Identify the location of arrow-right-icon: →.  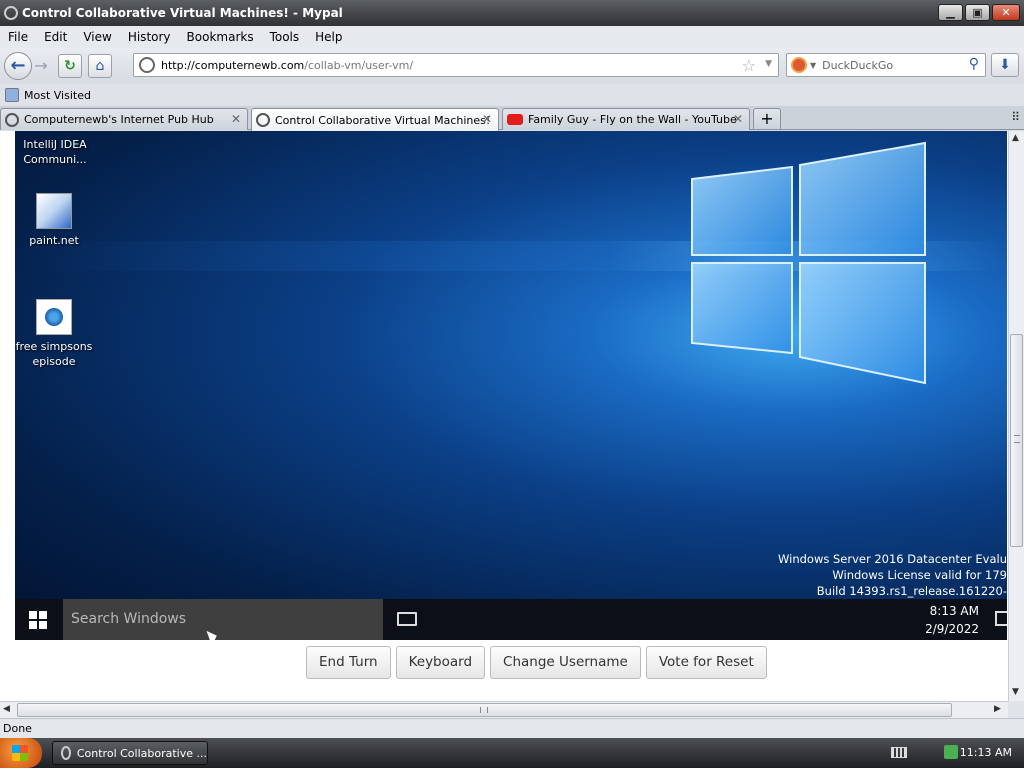
(41, 65).